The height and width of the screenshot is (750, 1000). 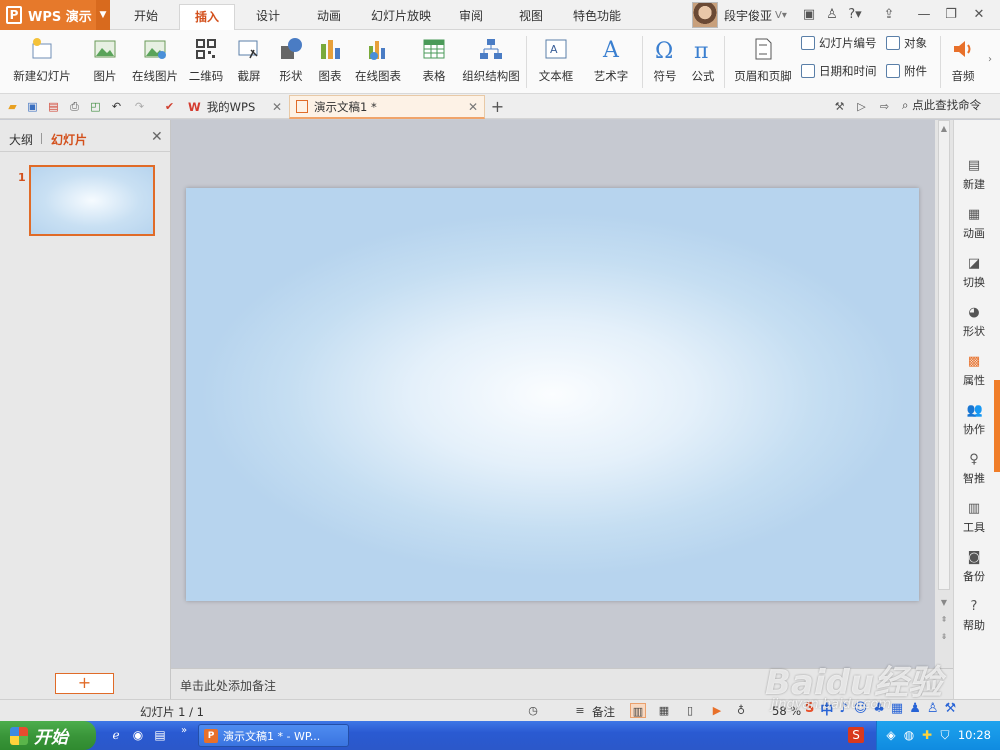 I want to click on show-desktop-icon: ▤, so click(x=160, y=735).